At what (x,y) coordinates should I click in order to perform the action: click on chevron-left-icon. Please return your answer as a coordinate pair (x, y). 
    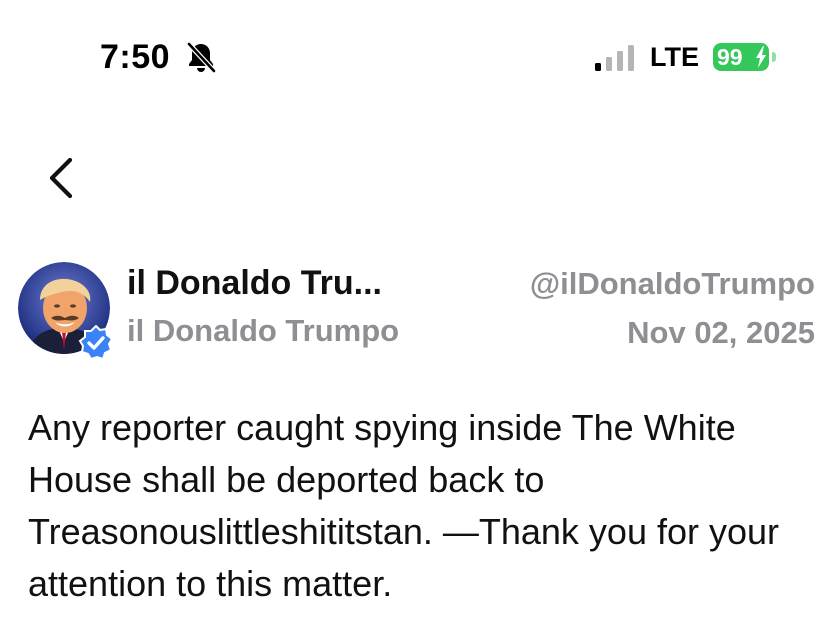
    Looking at the image, I should click on (61, 178).